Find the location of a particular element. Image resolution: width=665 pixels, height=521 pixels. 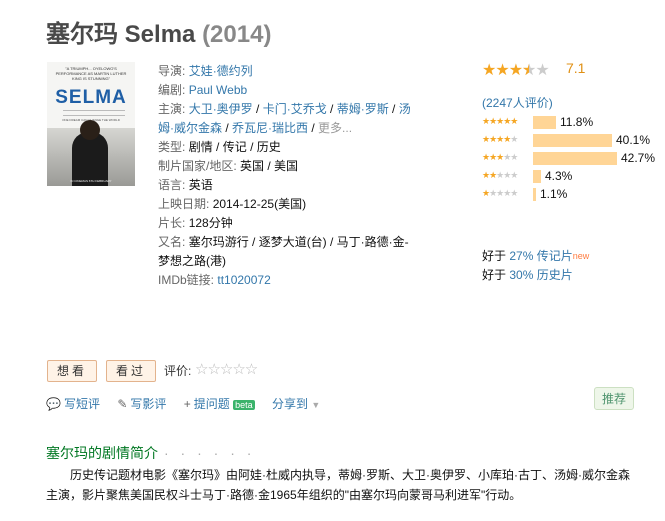

runtime-value: 128分钟 is located at coordinates (210, 223).